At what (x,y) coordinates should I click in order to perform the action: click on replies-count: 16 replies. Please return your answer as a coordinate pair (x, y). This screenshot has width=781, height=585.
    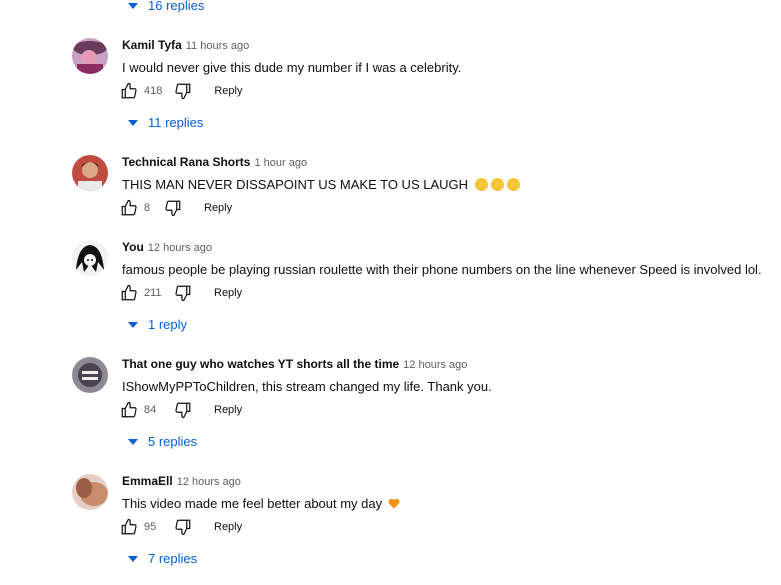
    Looking at the image, I should click on (176, 6).